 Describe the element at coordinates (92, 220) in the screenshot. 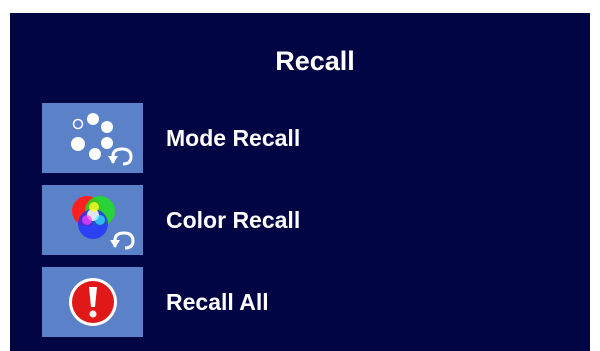

I see `color-recall-icon` at that location.